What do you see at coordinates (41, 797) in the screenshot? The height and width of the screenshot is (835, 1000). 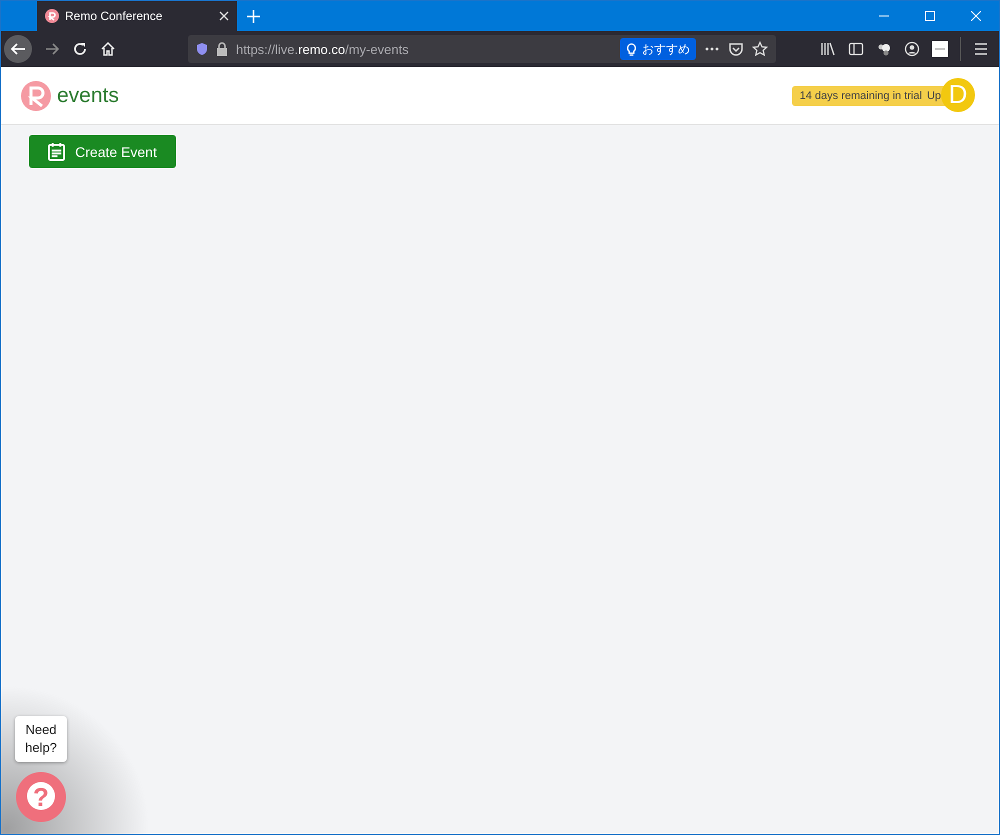 I see `help-button: ?` at bounding box center [41, 797].